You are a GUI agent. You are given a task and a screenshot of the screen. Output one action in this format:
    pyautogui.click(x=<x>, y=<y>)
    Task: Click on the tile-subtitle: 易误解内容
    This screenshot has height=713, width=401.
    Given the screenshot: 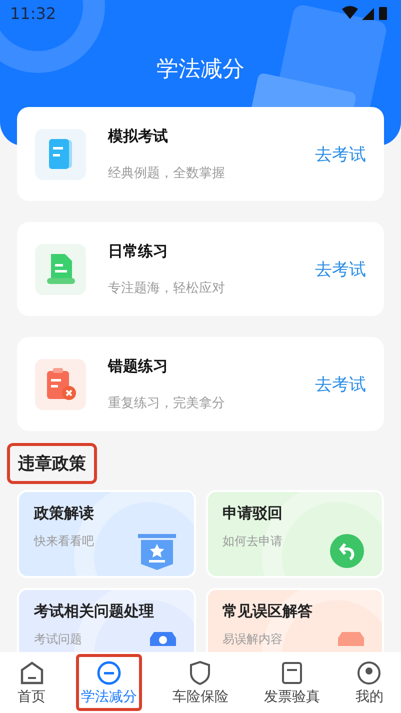 What is the action you would take?
    pyautogui.click(x=252, y=639)
    